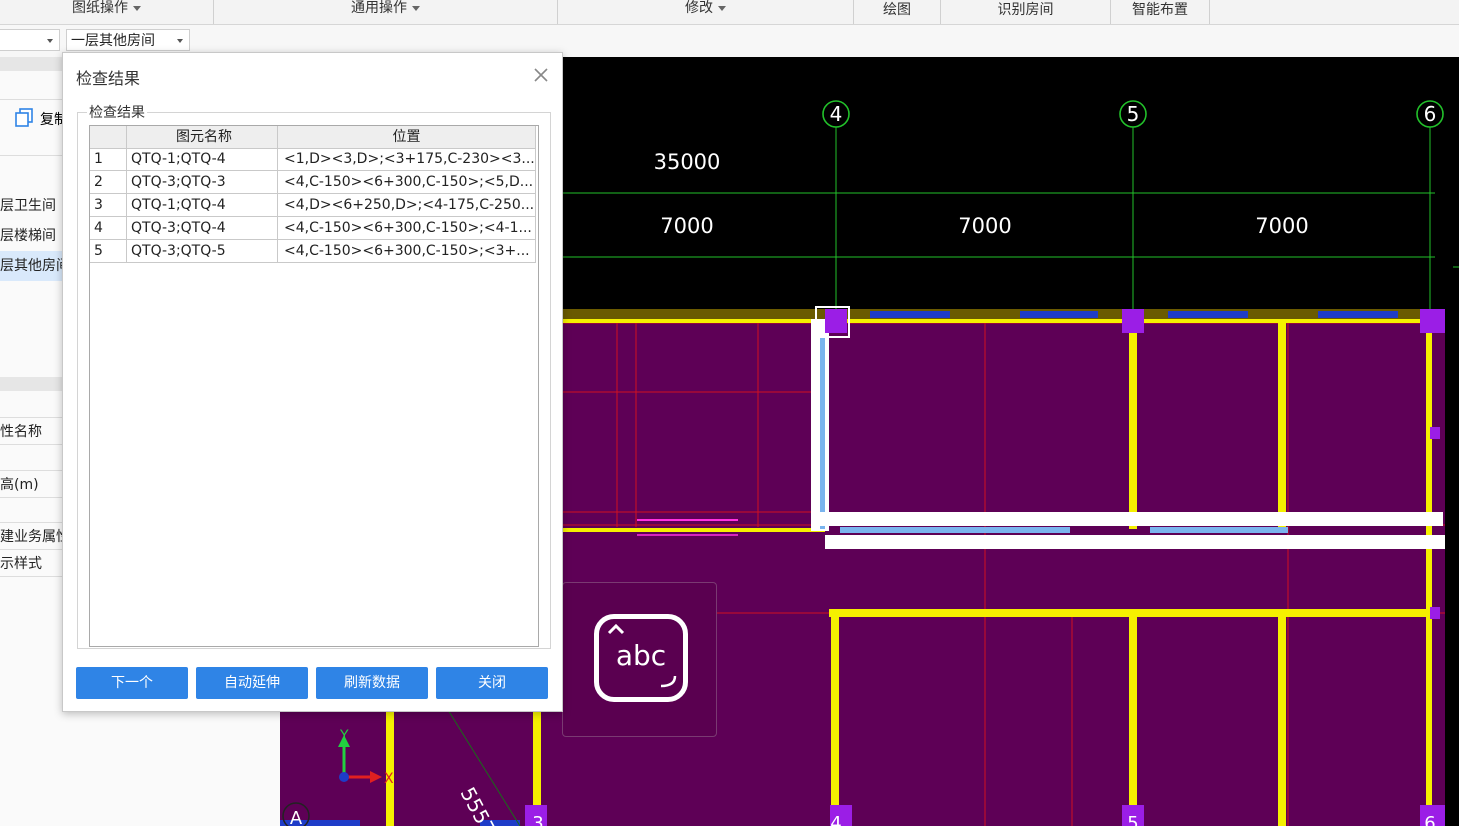 This screenshot has width=1459, height=826. Describe the element at coordinates (372, 683) in the screenshot. I see `refresh-data-button: 刷新数据` at that location.